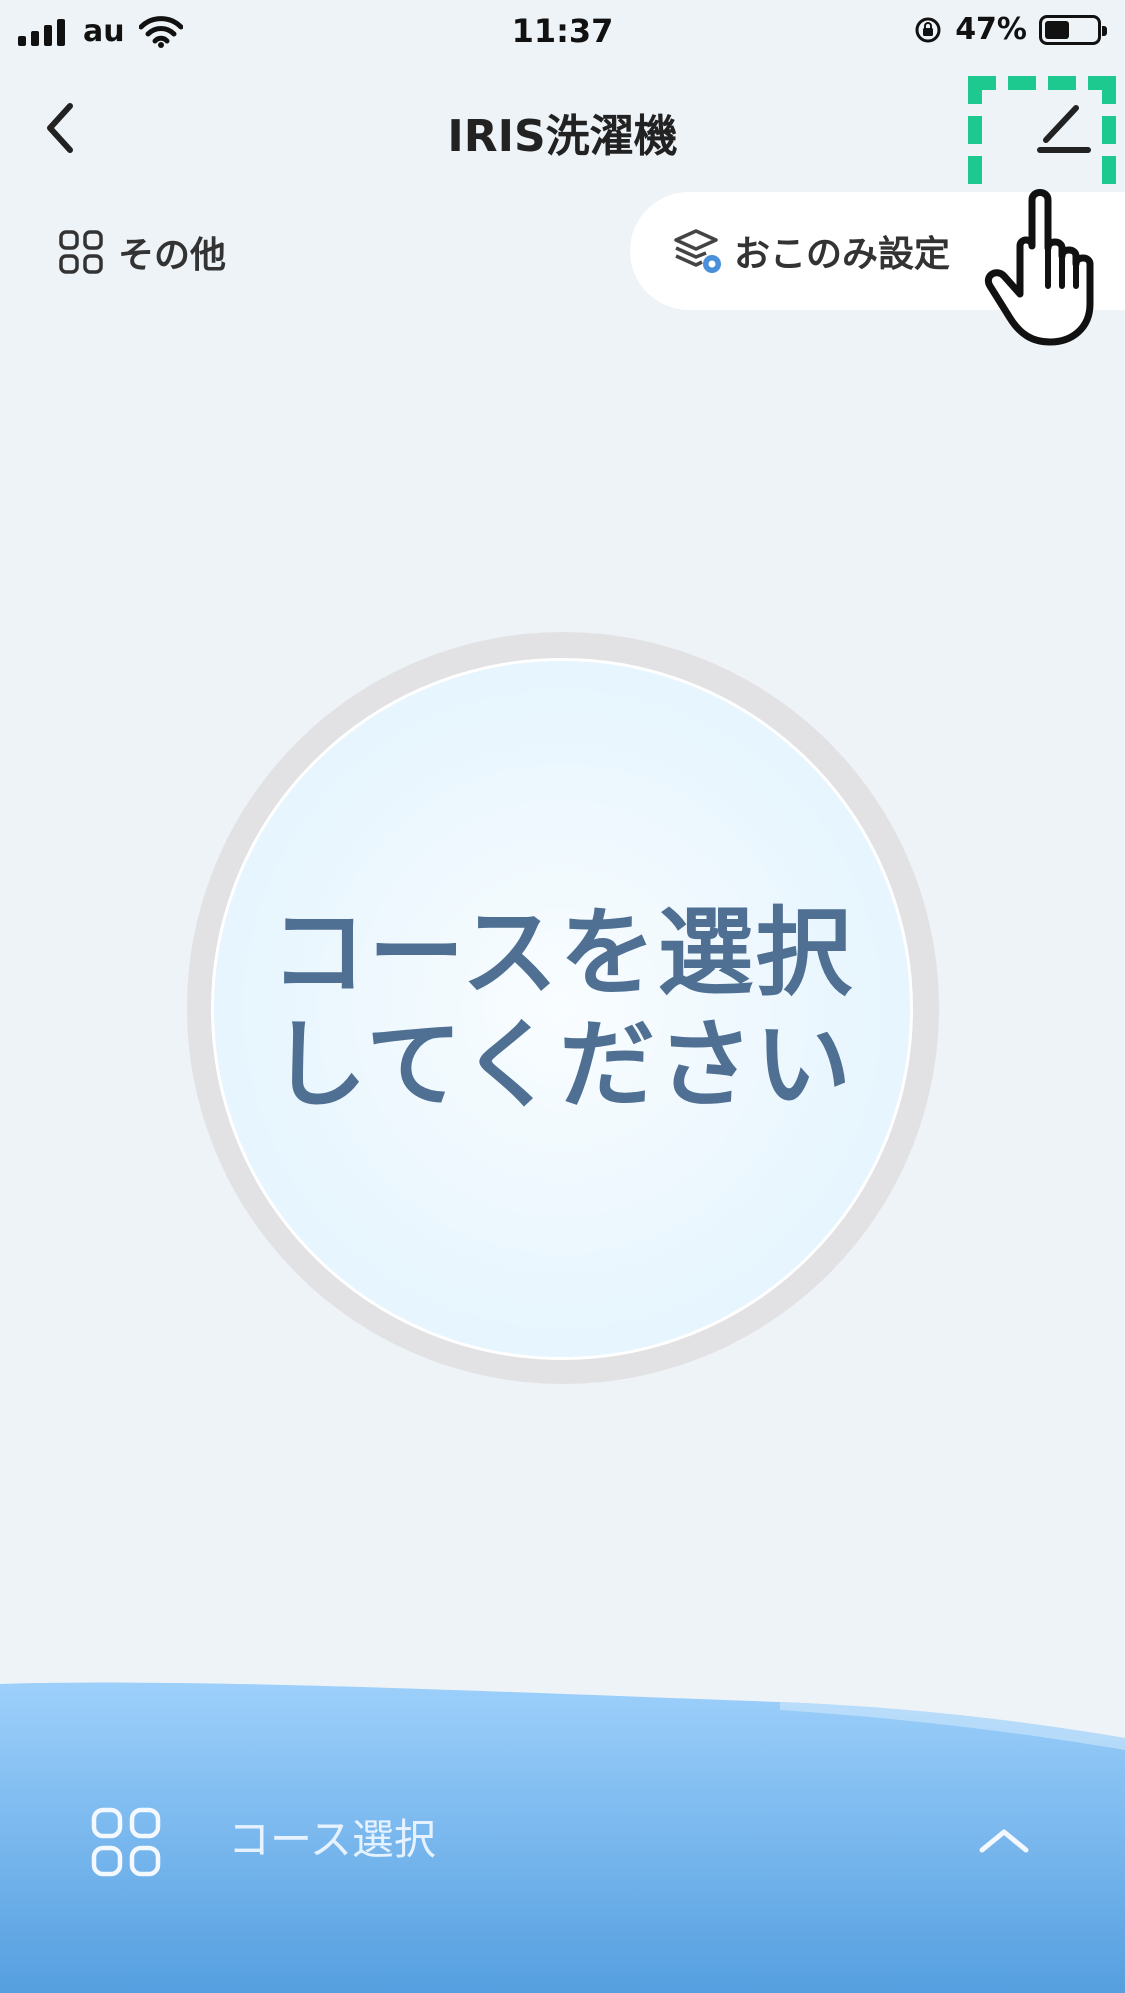 The image size is (1125, 1993). What do you see at coordinates (1057, 29) in the screenshot?
I see `battery-fill` at bounding box center [1057, 29].